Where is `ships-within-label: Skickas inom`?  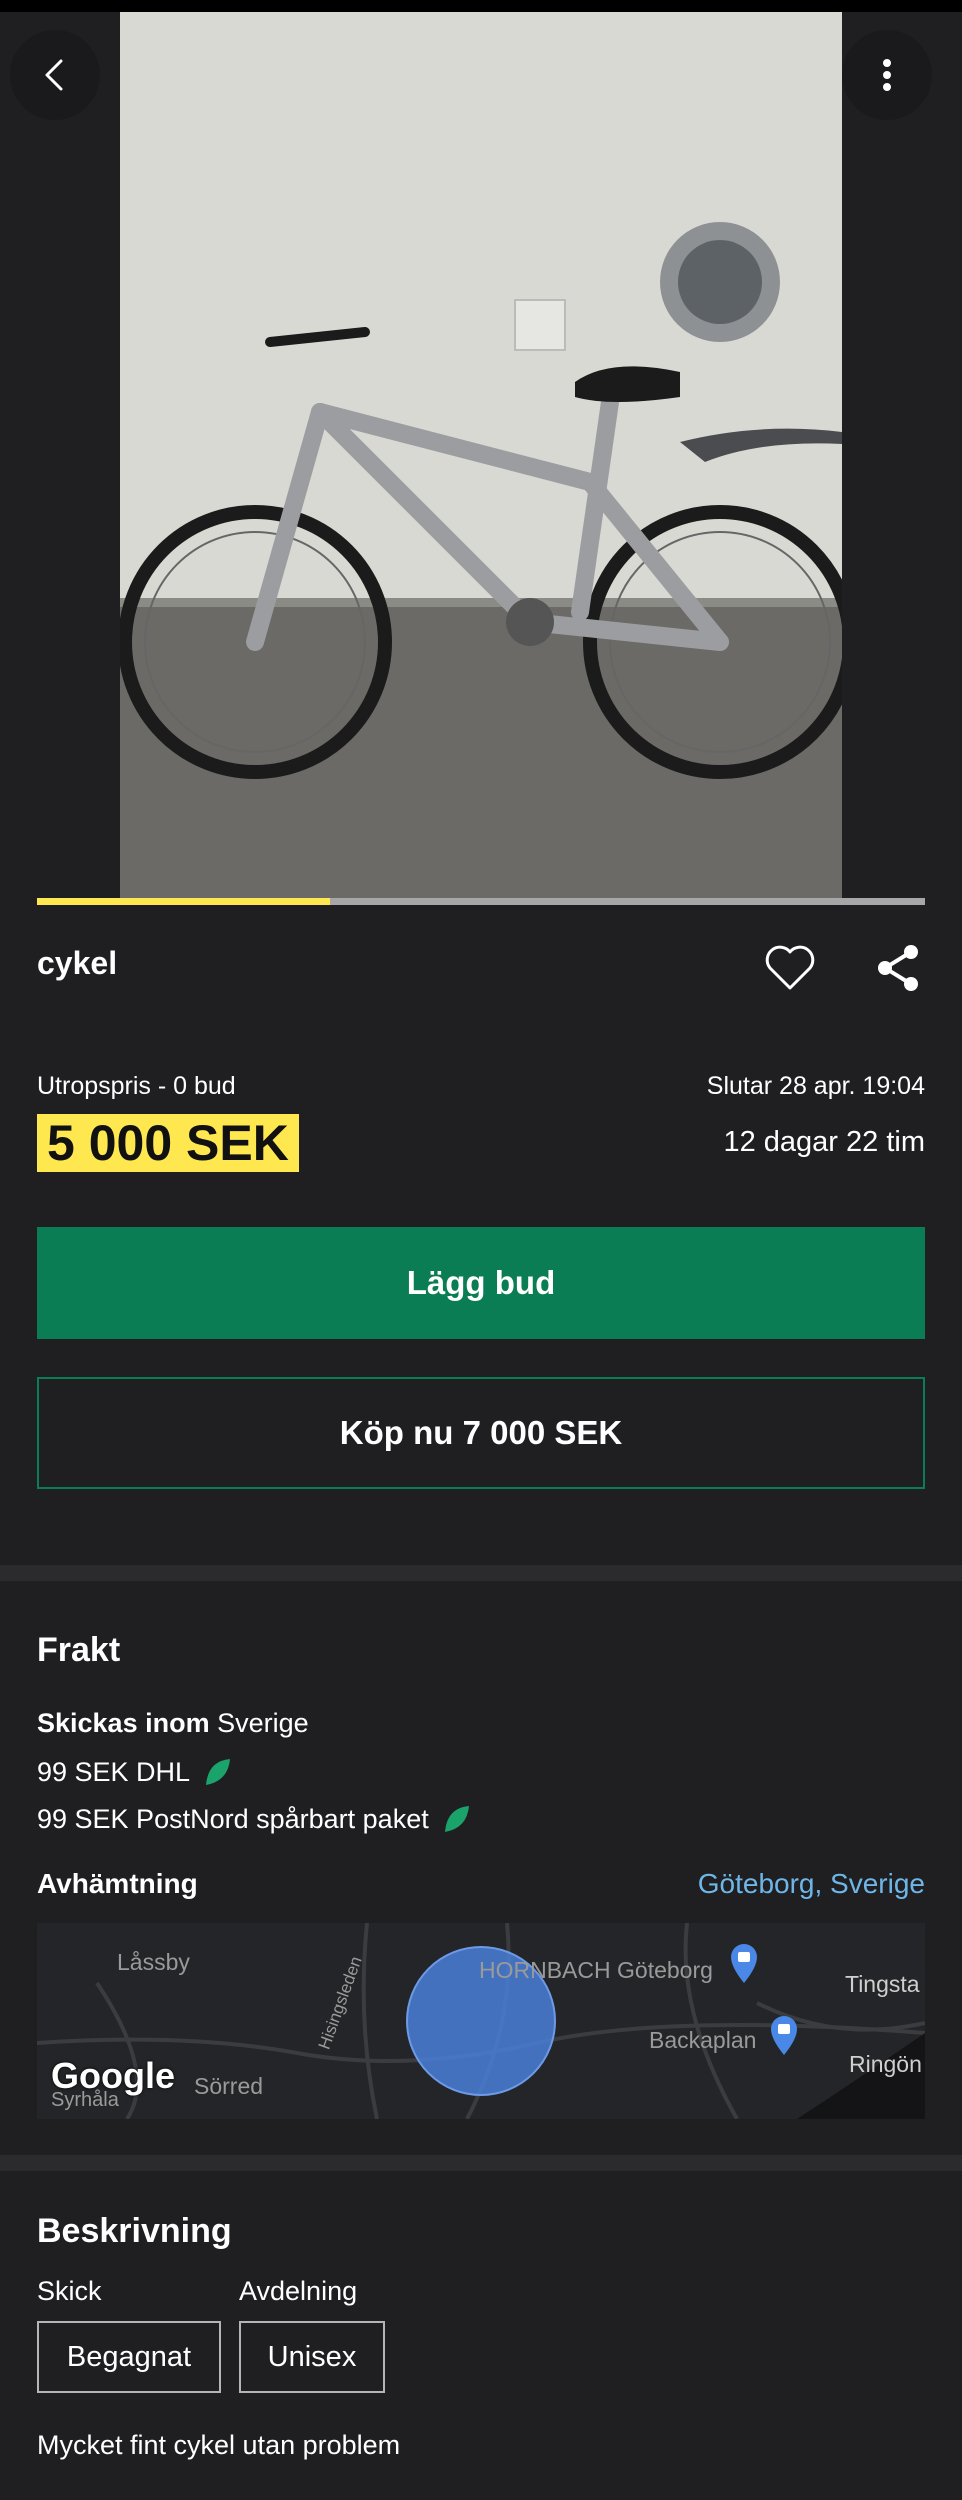
ships-within-label: Skickas inom is located at coordinates (123, 1723).